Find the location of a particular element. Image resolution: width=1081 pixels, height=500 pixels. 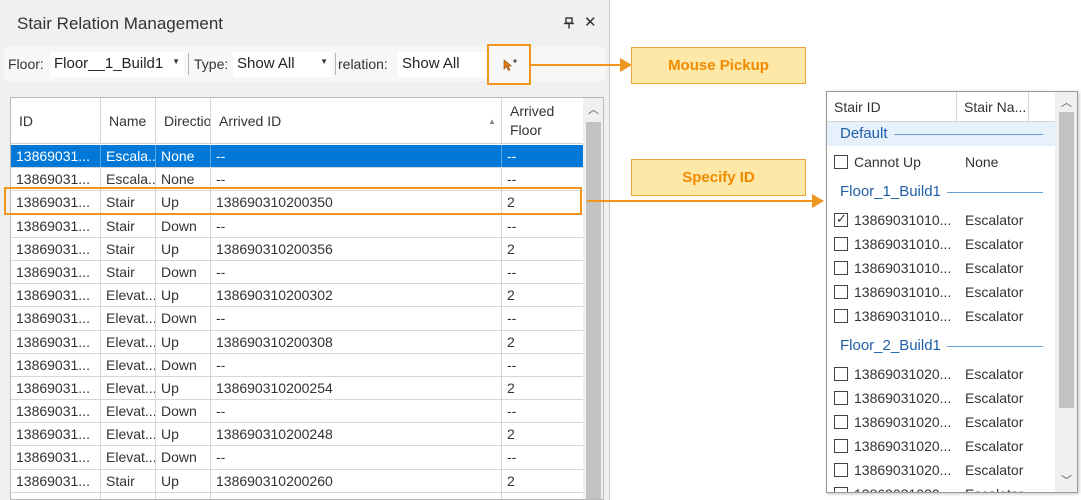

group-header: Default is located at coordinates (941, 134).